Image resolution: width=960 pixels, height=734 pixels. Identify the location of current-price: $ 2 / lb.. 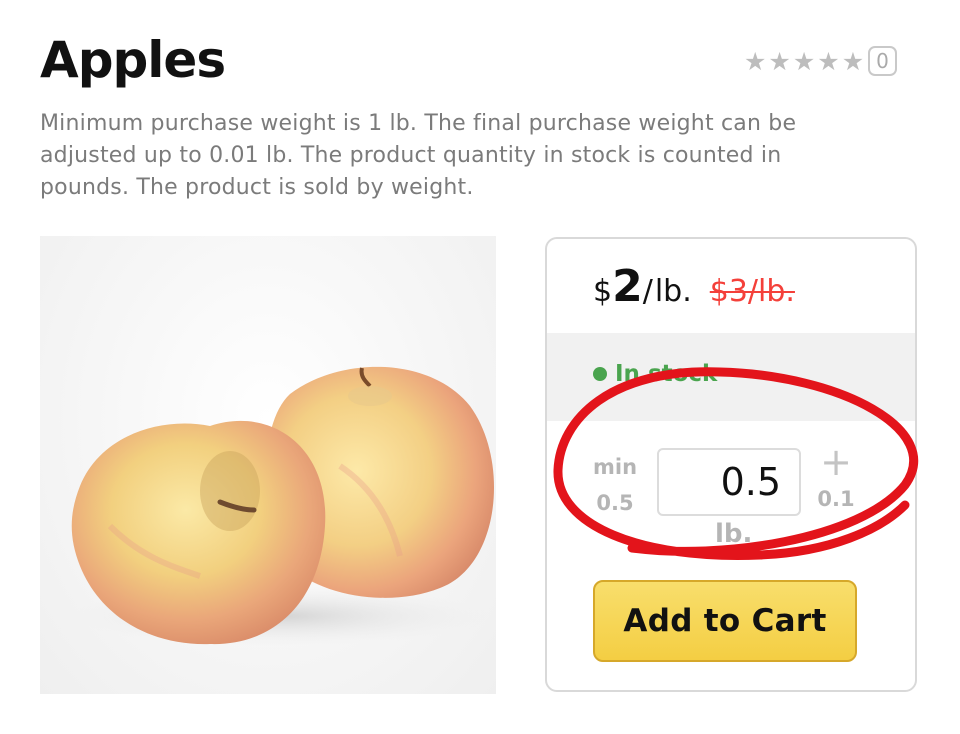
(642, 286).